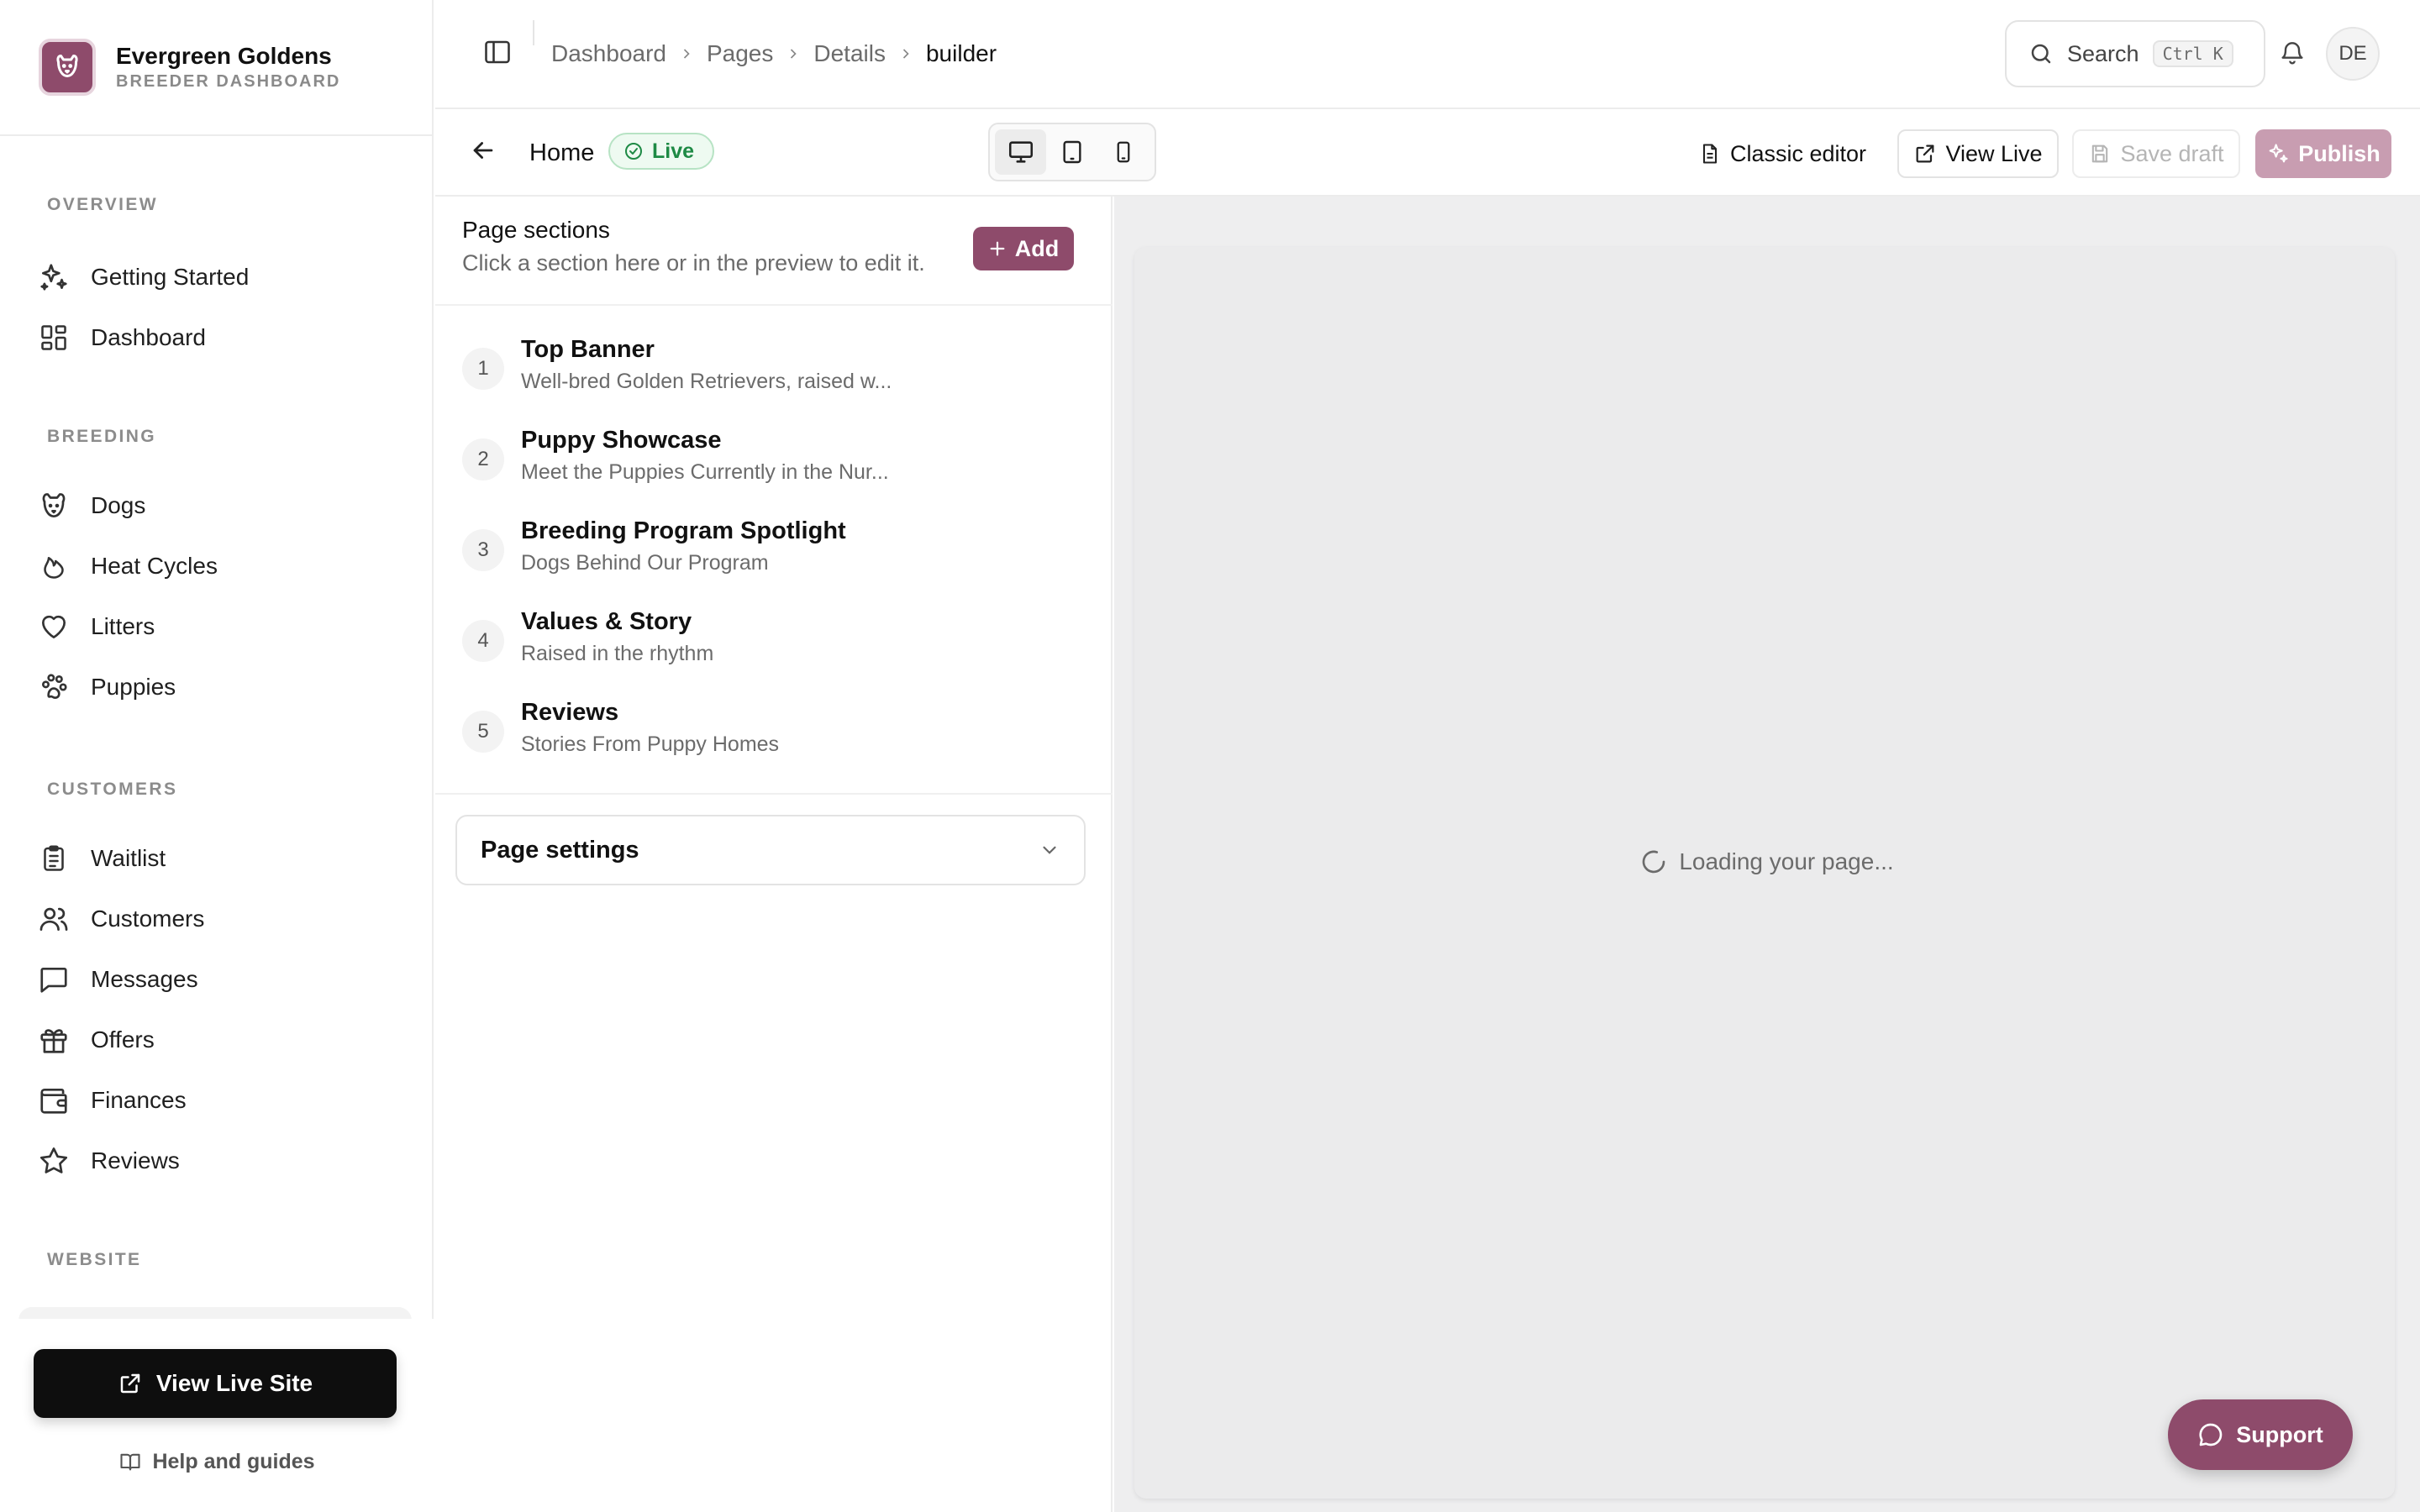 This screenshot has width=2420, height=1512. I want to click on brand-header: Evergreen Goldens BREEDER DASHBOARD, so click(217, 68).